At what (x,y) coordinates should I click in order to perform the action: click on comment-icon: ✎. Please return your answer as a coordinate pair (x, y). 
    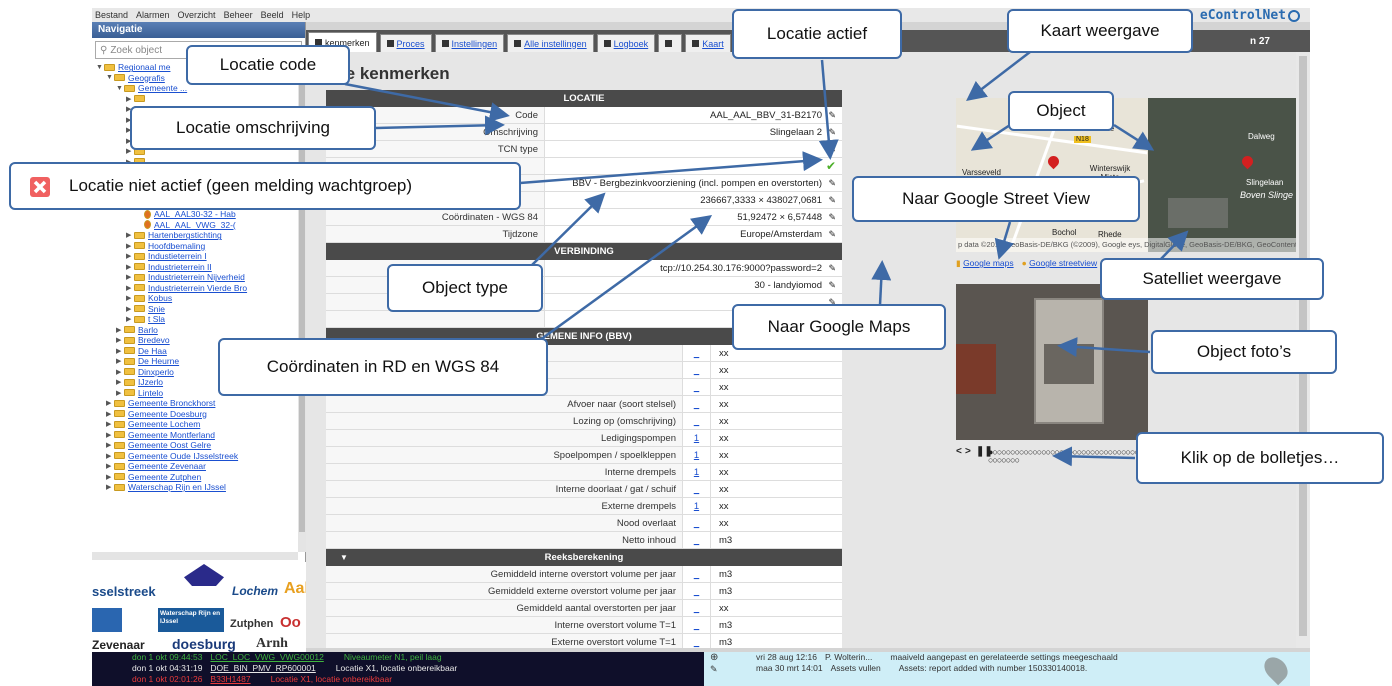
    Looking at the image, I should click on (714, 669).